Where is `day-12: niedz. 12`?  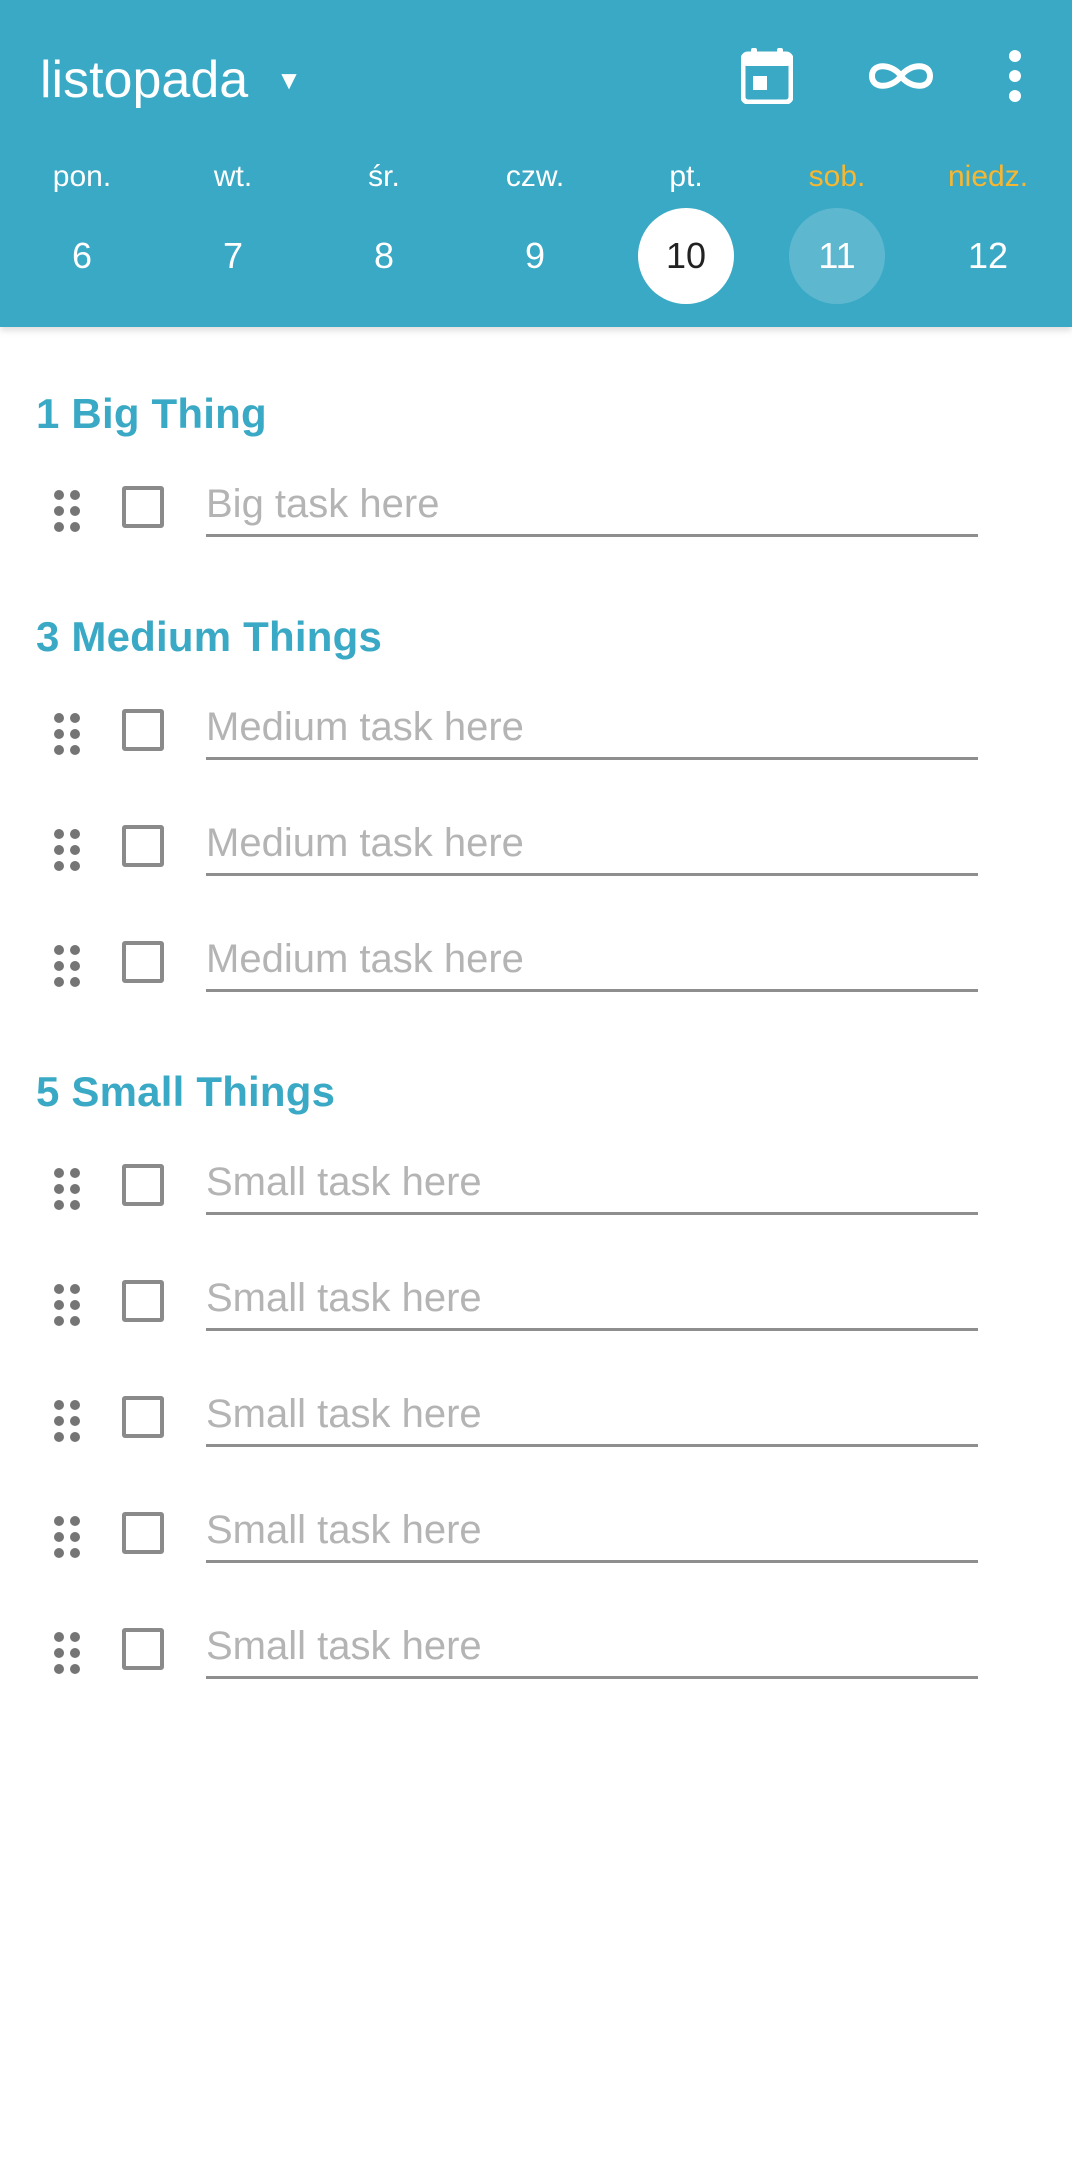 day-12: niedz. 12 is located at coordinates (988, 235).